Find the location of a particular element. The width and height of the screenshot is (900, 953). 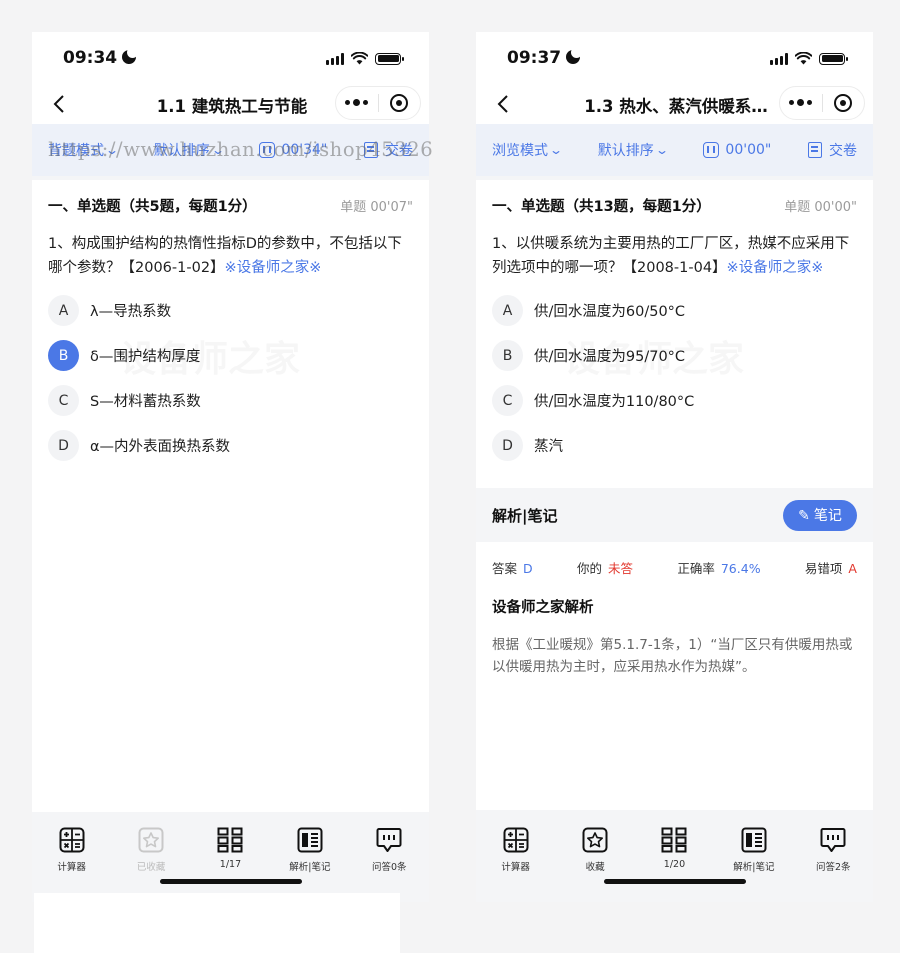

correct-answer: D is located at coordinates (528, 568).